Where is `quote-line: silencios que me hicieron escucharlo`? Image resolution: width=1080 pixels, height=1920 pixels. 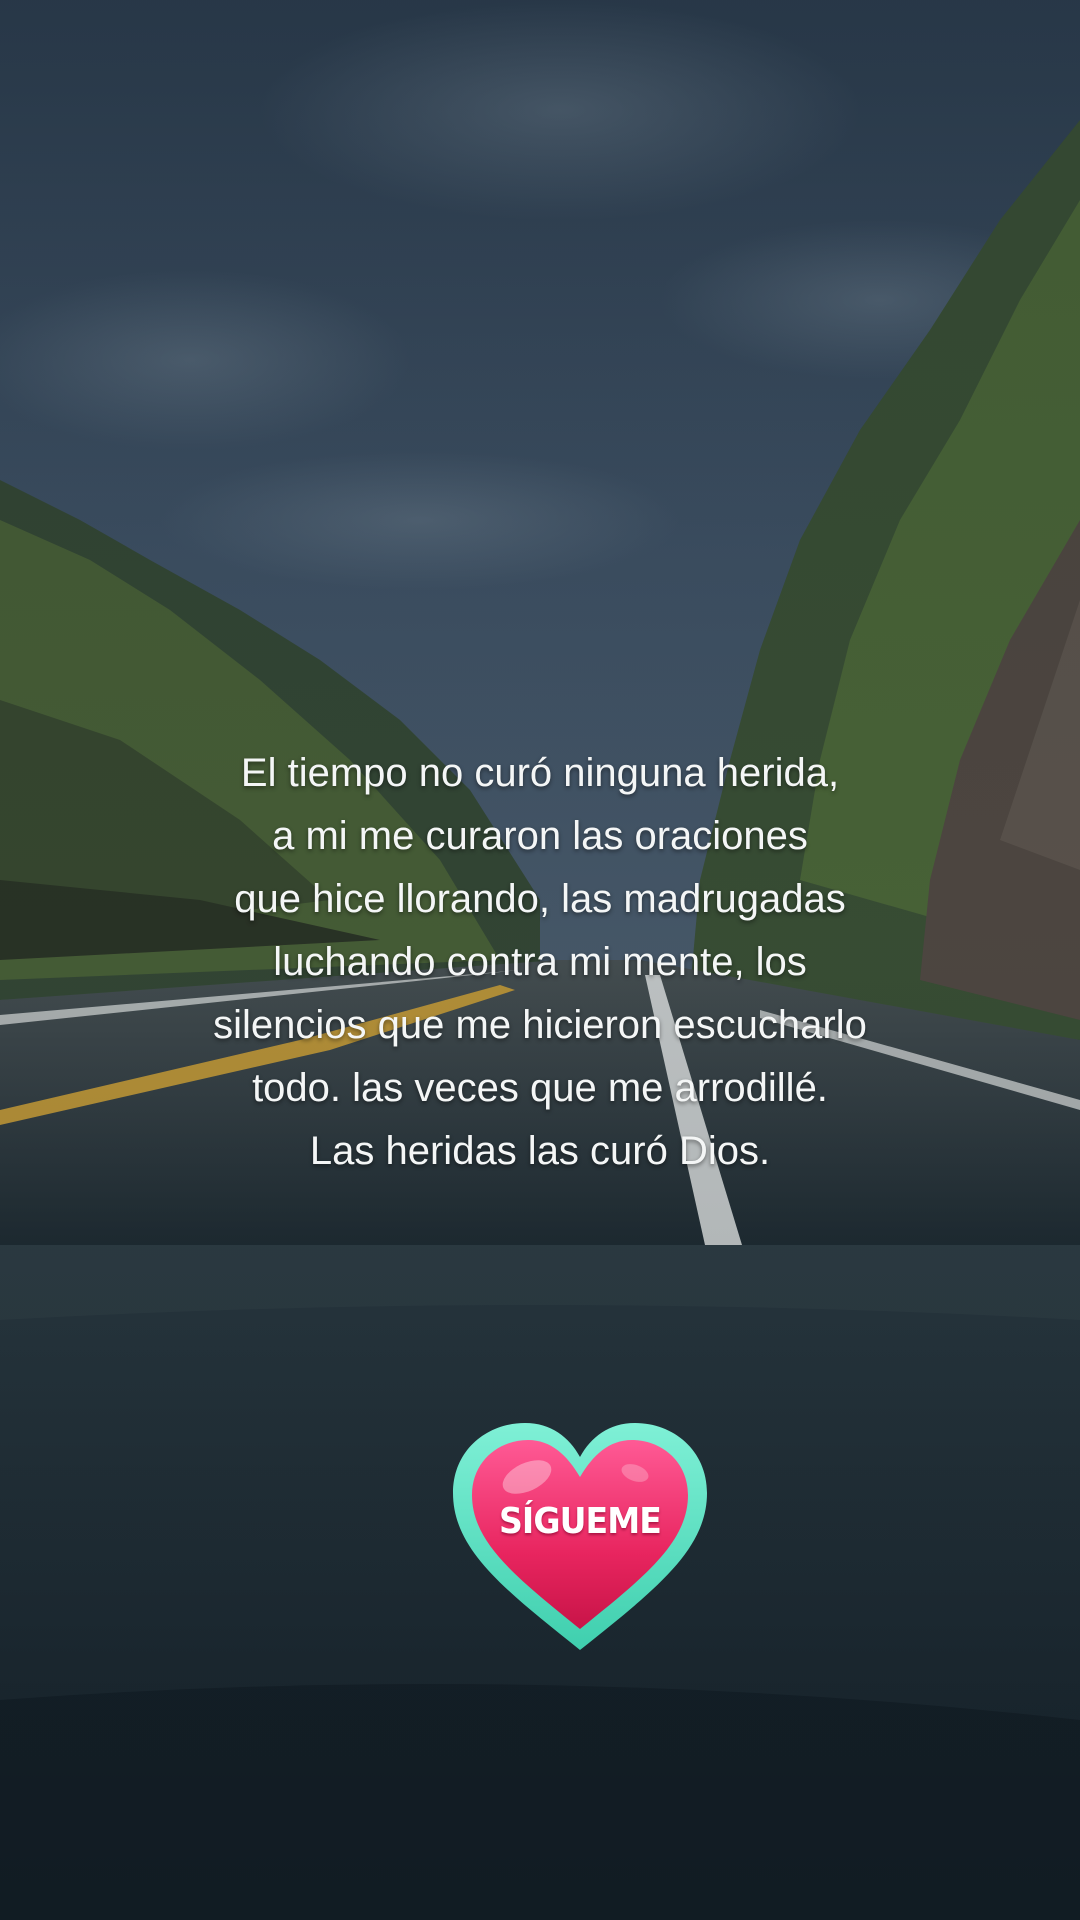 quote-line: silencios que me hicieron escucharlo is located at coordinates (540, 1025).